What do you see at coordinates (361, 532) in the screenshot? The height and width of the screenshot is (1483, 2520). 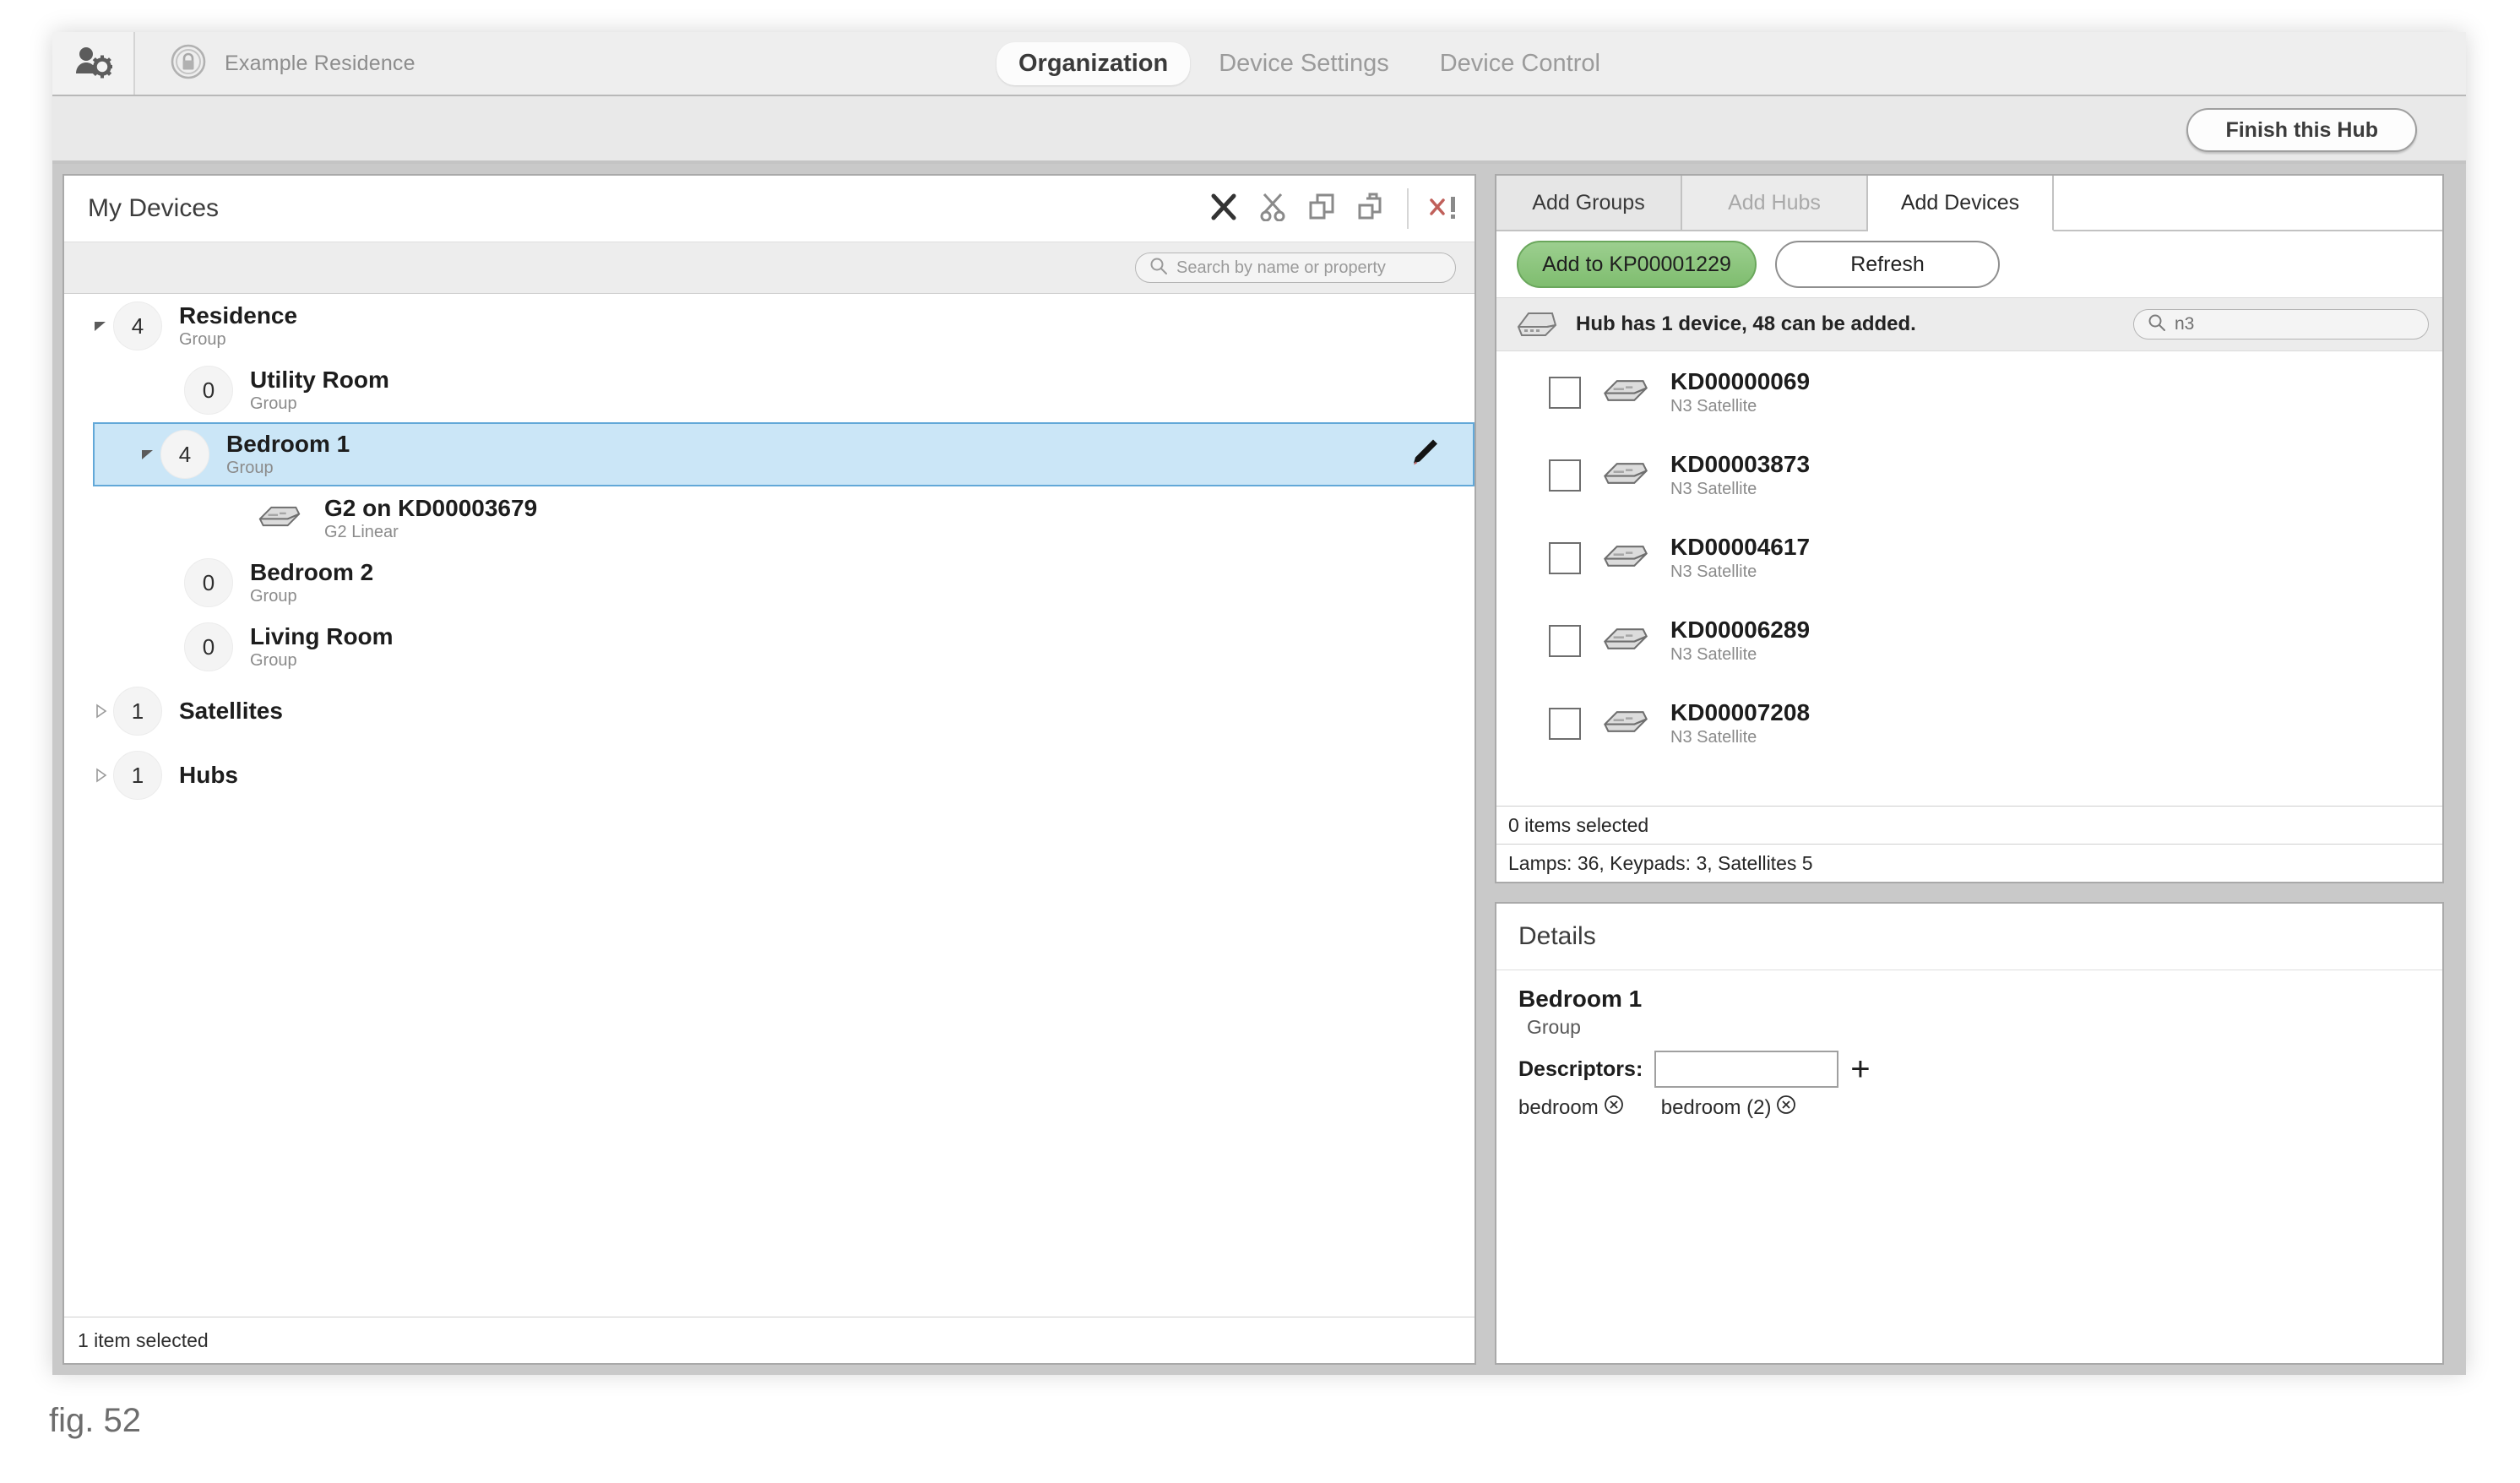 I see `tree-row-subtitle: G2 Linear` at bounding box center [361, 532].